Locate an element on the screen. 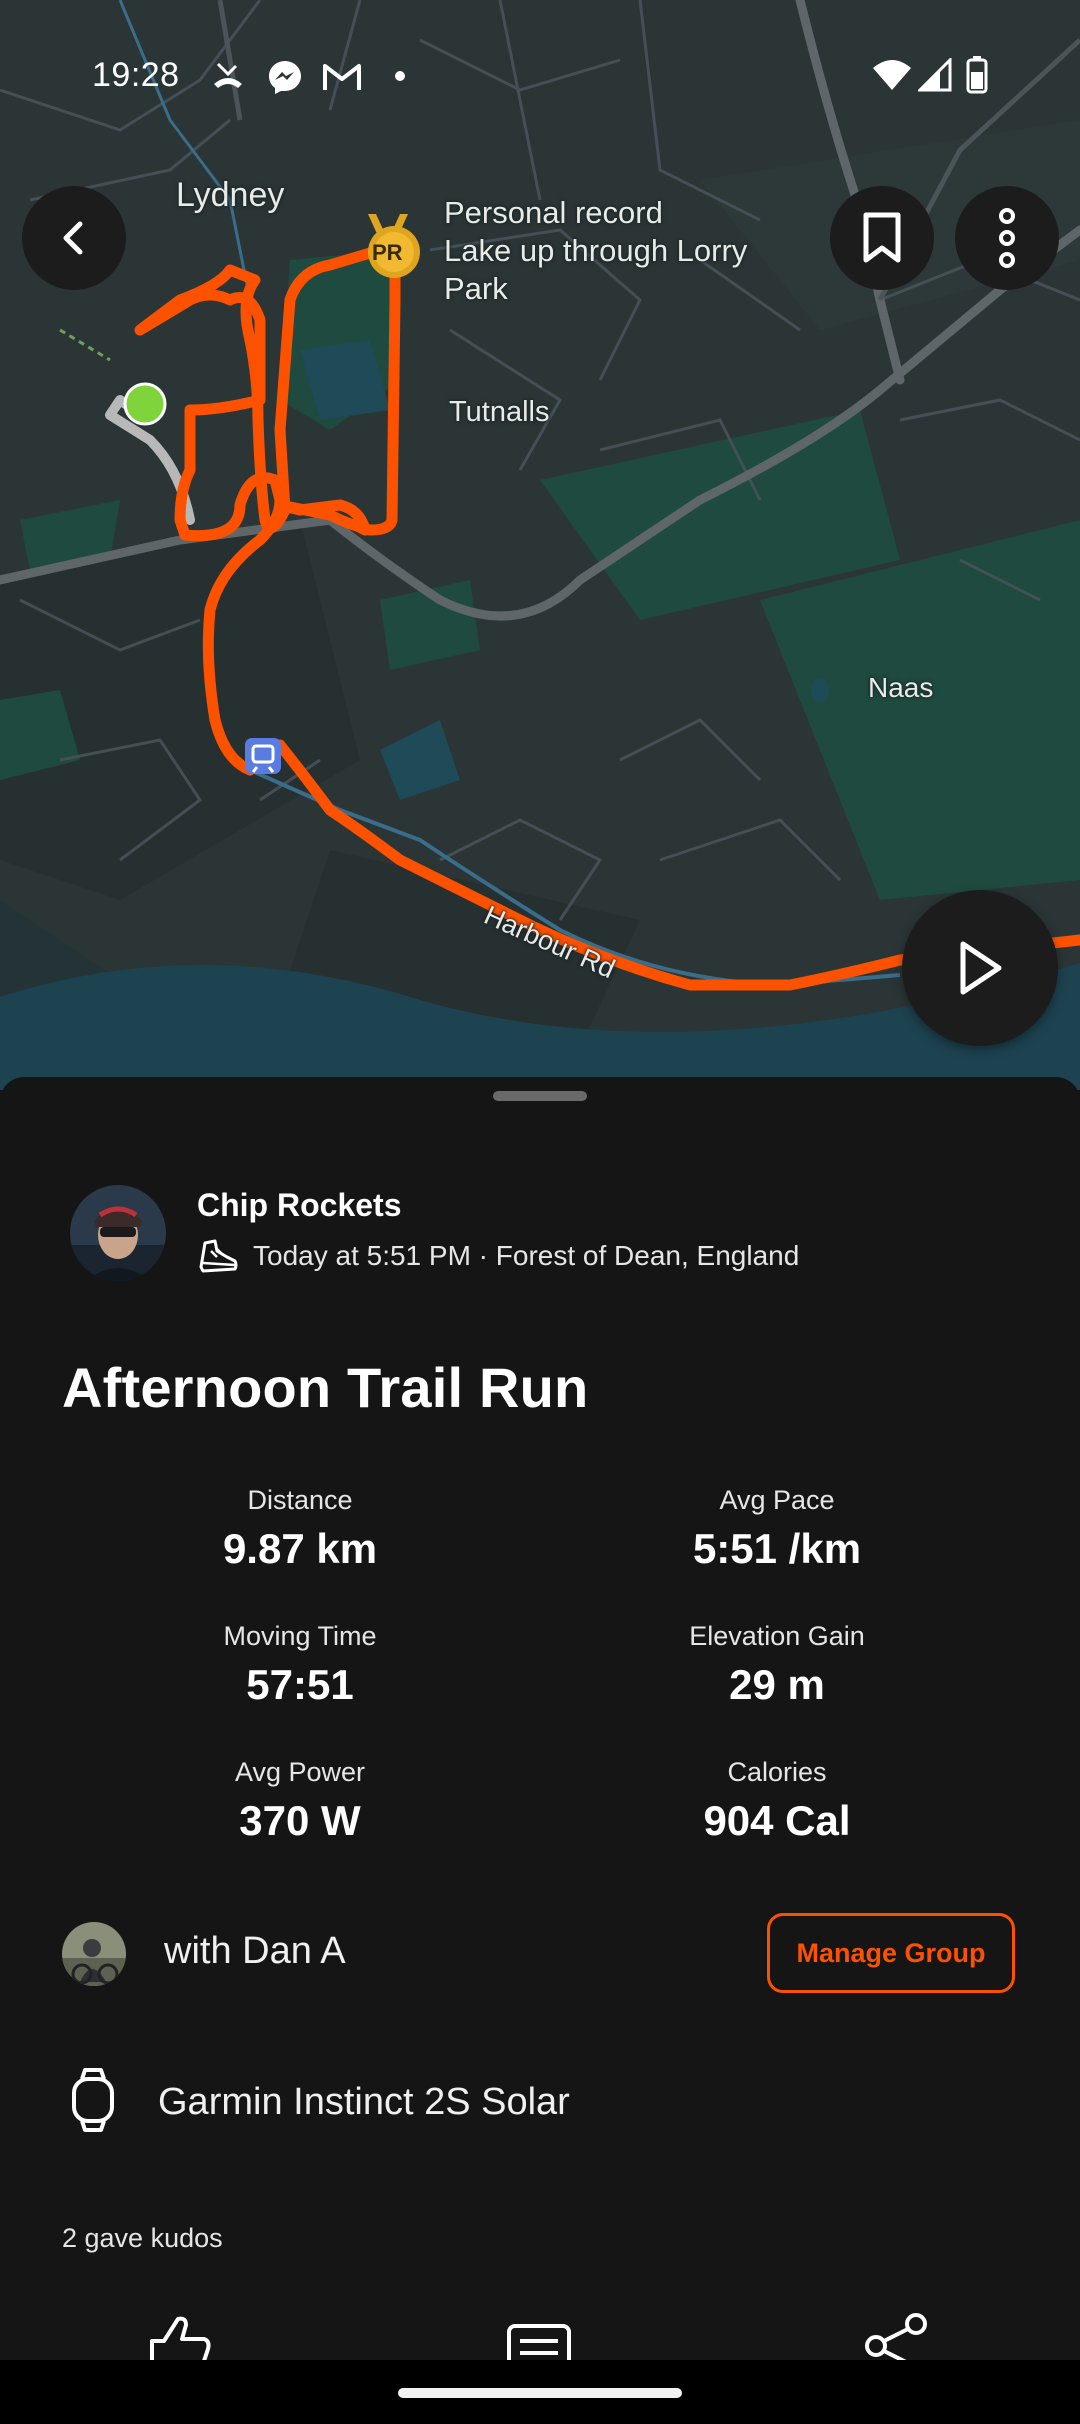 The height and width of the screenshot is (2424, 1080). stat-value: 904 Cal is located at coordinates (777, 1820).